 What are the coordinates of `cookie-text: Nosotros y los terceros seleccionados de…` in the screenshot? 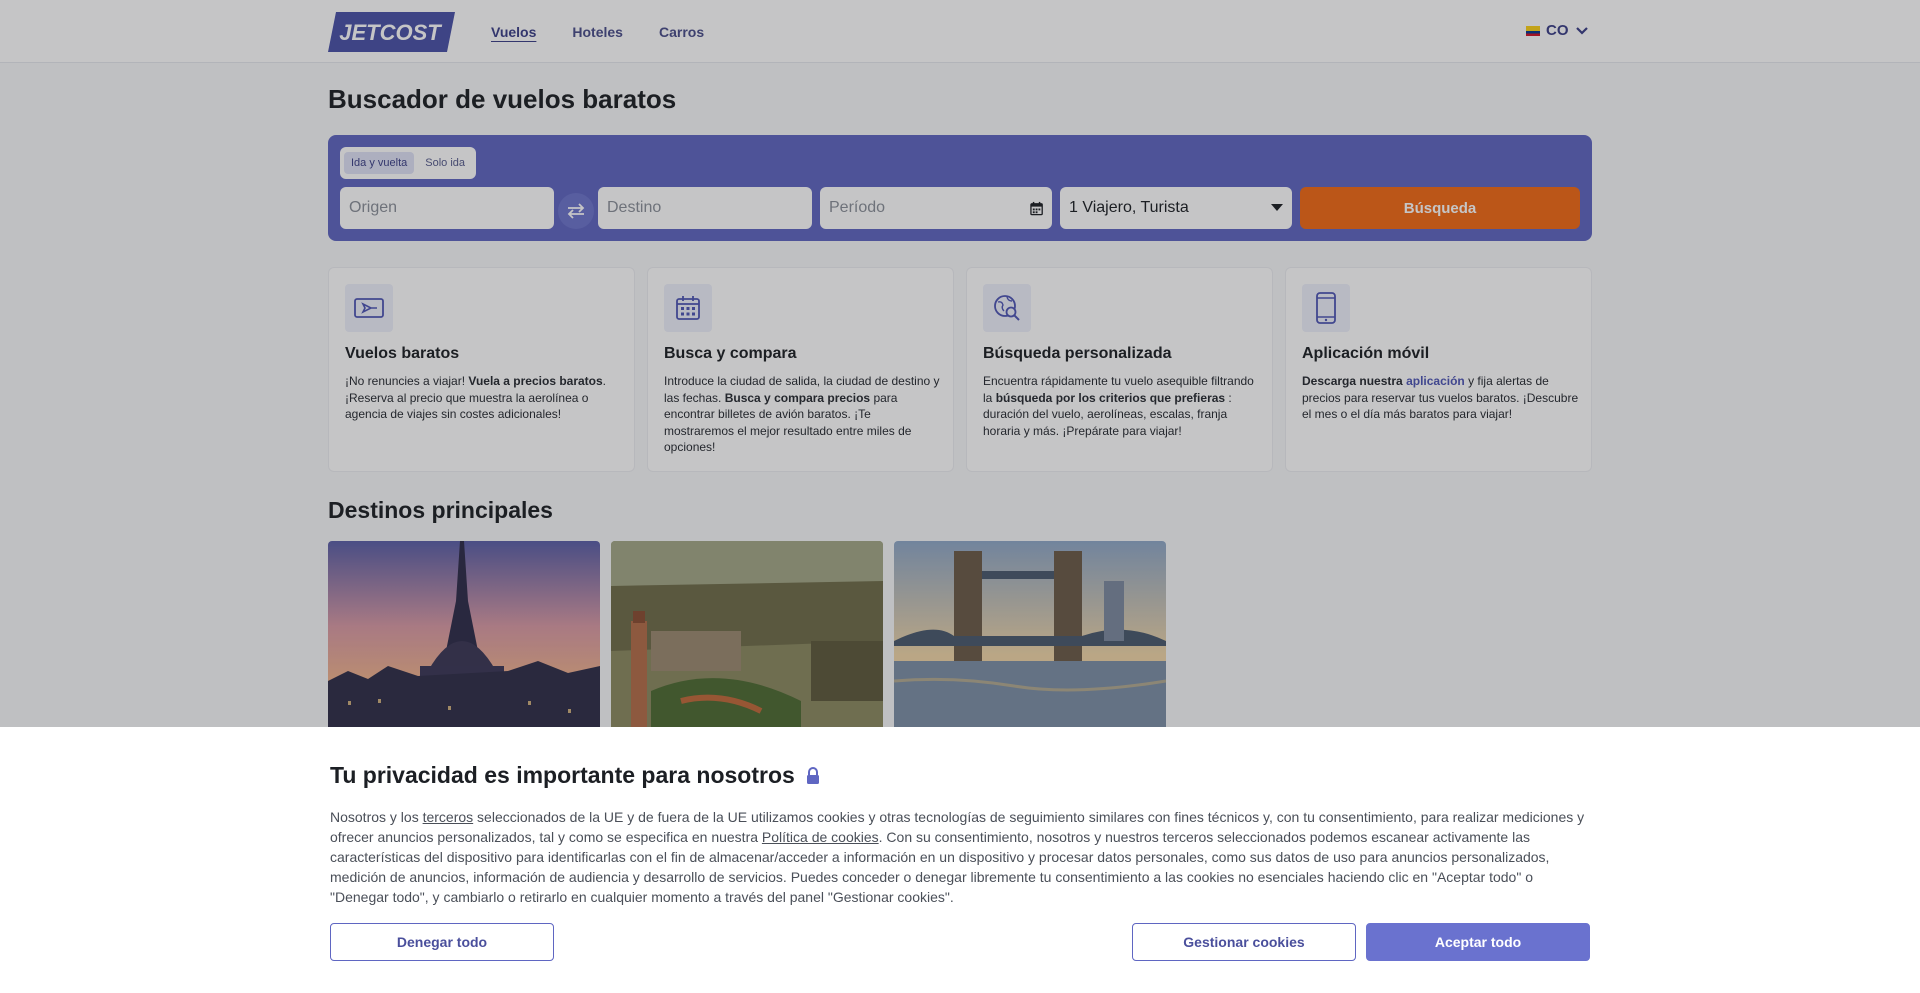 It's located at (957, 857).